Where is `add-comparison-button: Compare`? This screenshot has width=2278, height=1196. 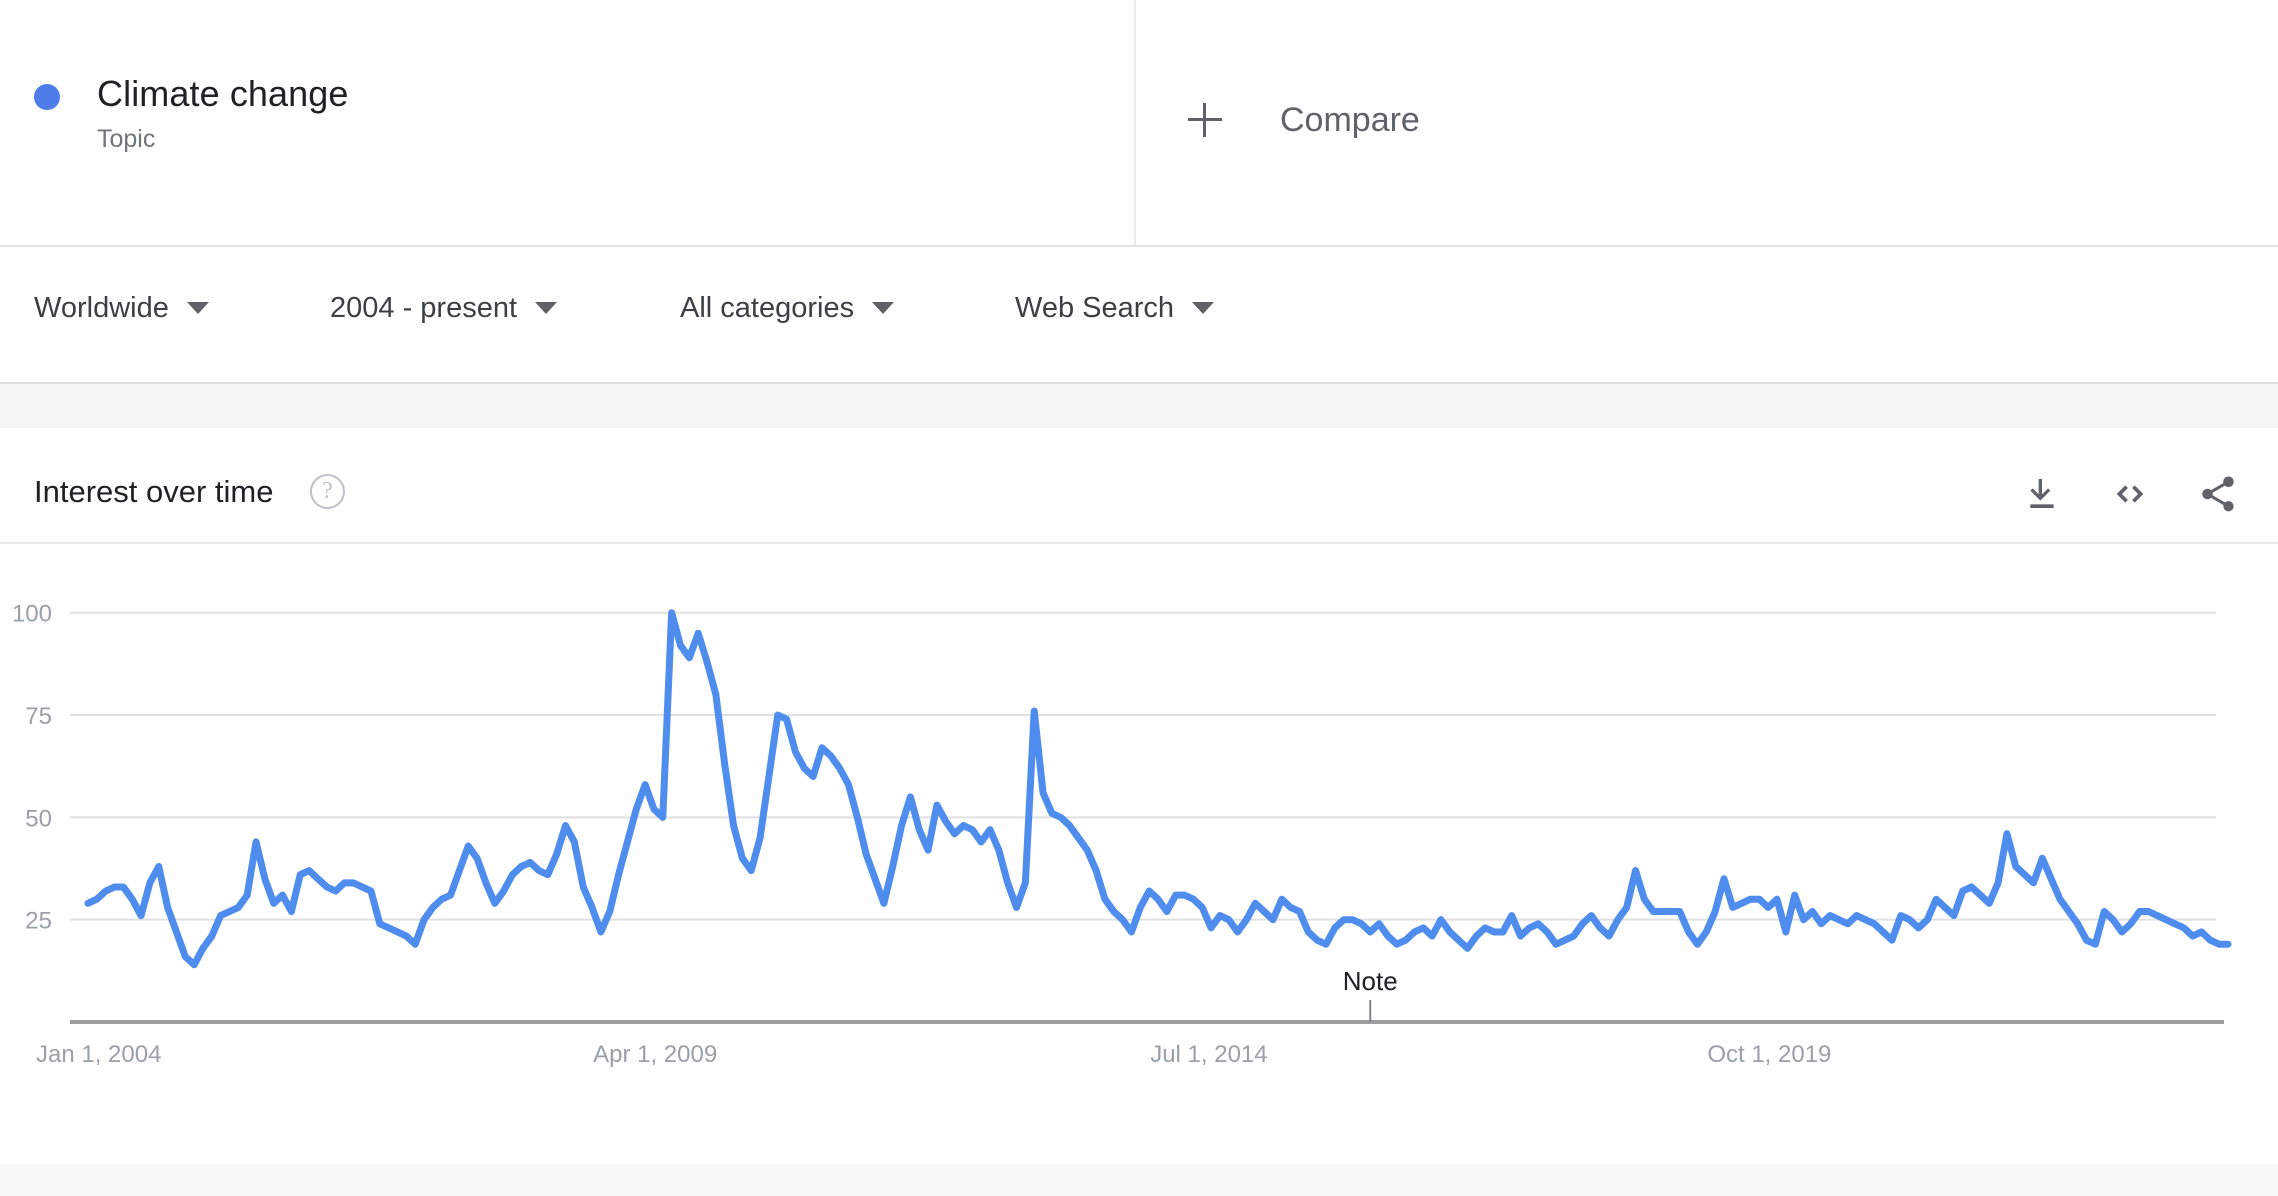 add-comparison-button: Compare is located at coordinates (1304, 120).